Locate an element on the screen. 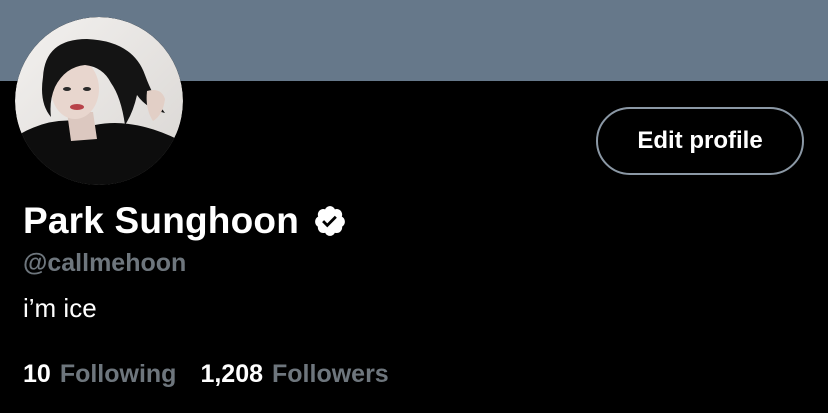 This screenshot has height=413, width=828. followers-count: 1,208 is located at coordinates (232, 374).